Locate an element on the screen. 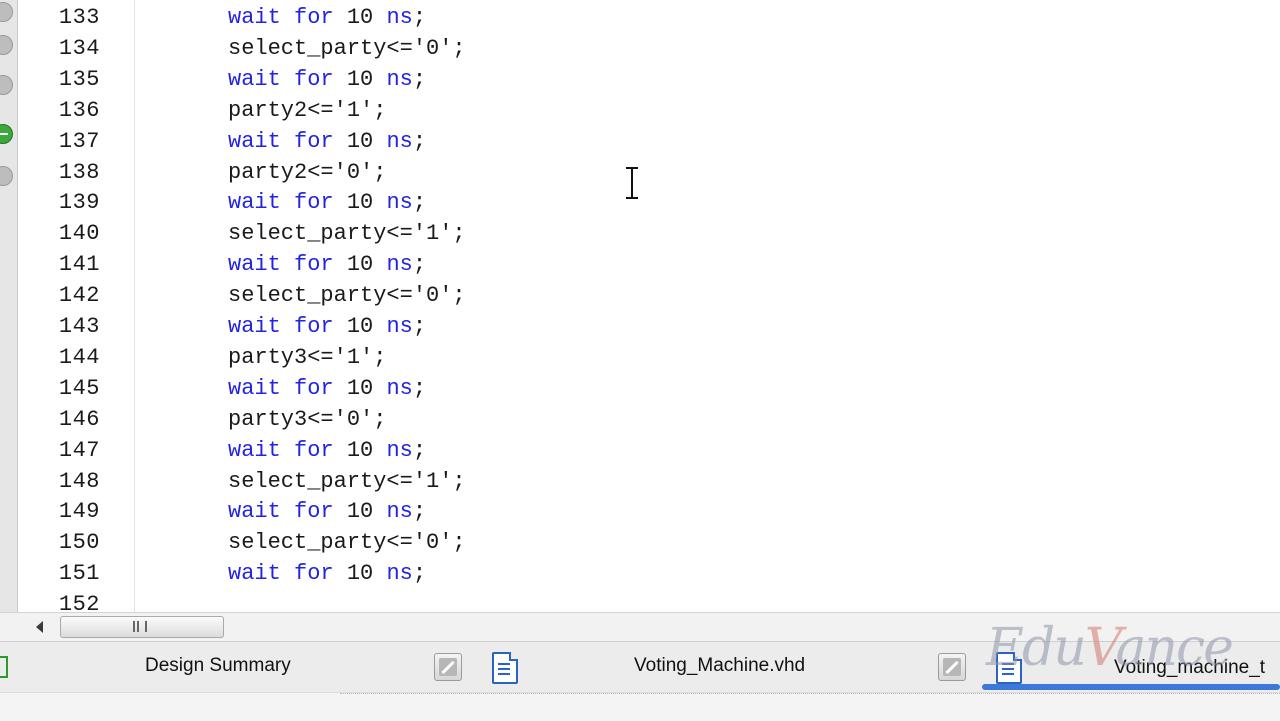 Image resolution: width=1280 pixels, height=721 pixels. code-token: party2<='0'; is located at coordinates (307, 172).